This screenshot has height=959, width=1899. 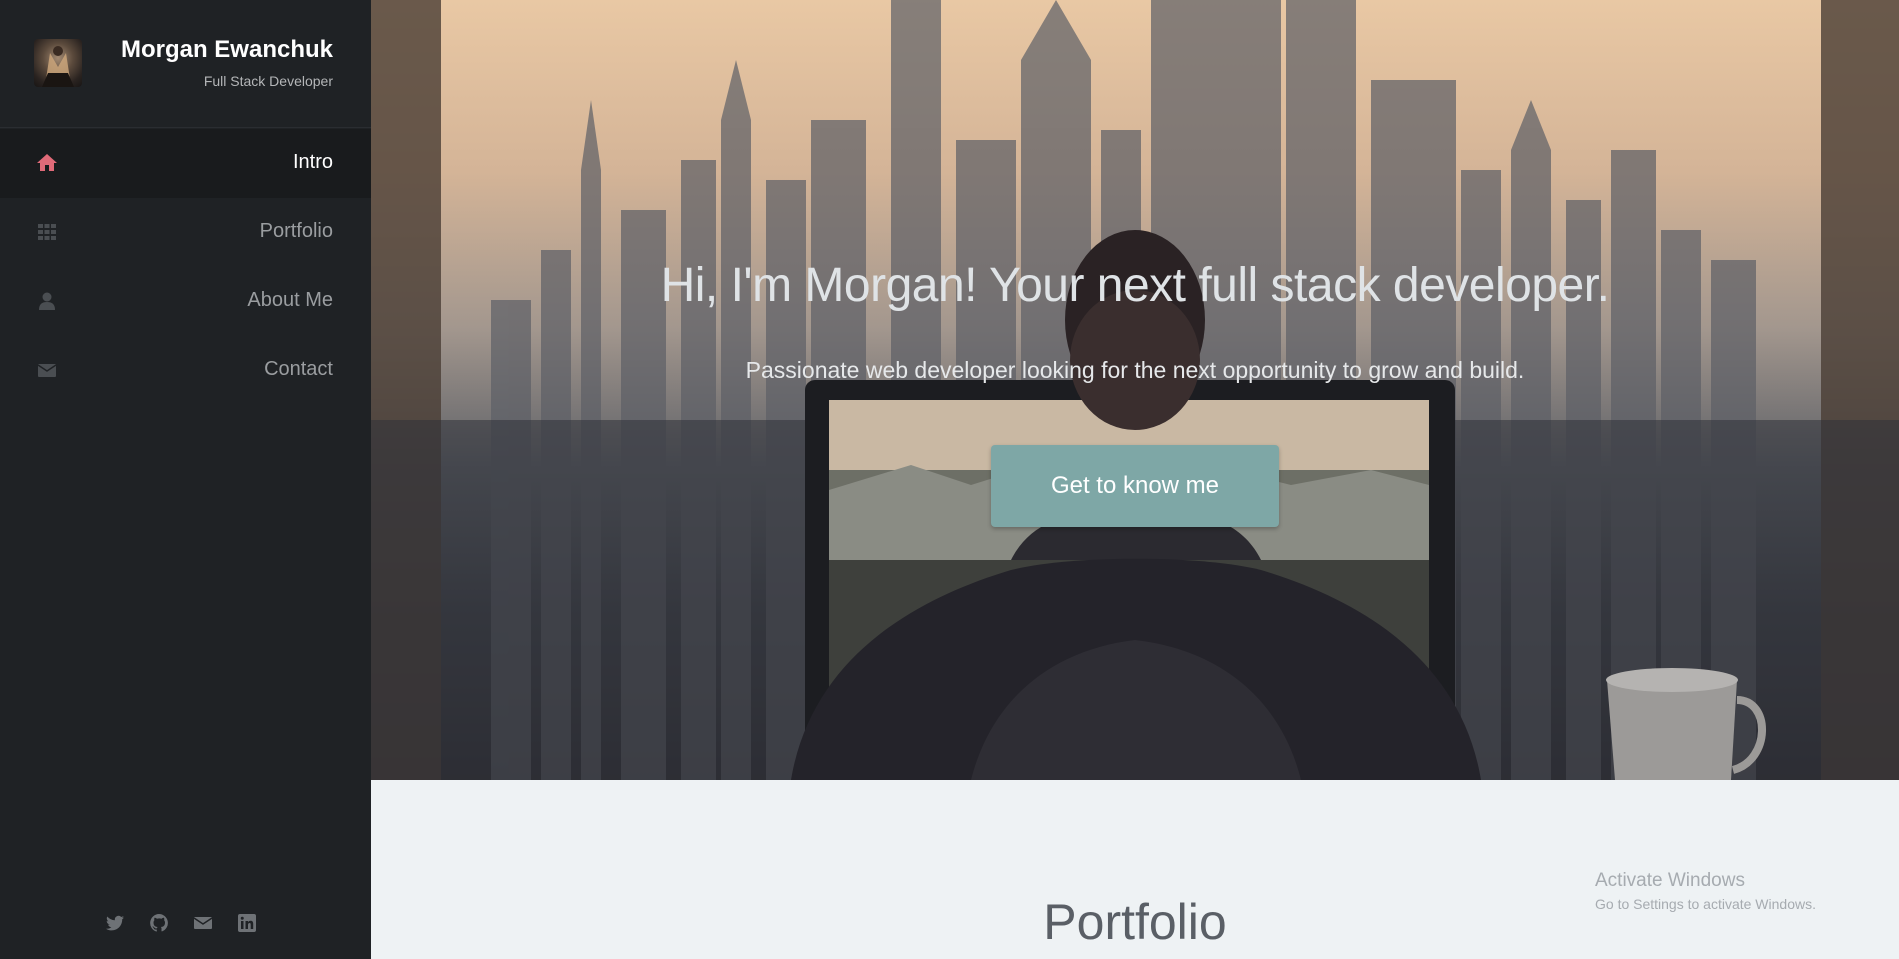 What do you see at coordinates (296, 231) in the screenshot?
I see `sidebar-item-label: Portfolio` at bounding box center [296, 231].